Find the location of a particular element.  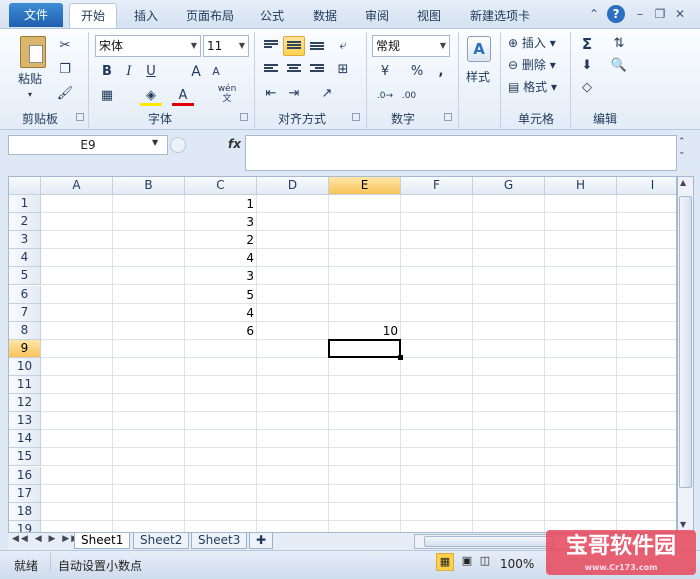

cell-c6: 5 is located at coordinates (221, 295).